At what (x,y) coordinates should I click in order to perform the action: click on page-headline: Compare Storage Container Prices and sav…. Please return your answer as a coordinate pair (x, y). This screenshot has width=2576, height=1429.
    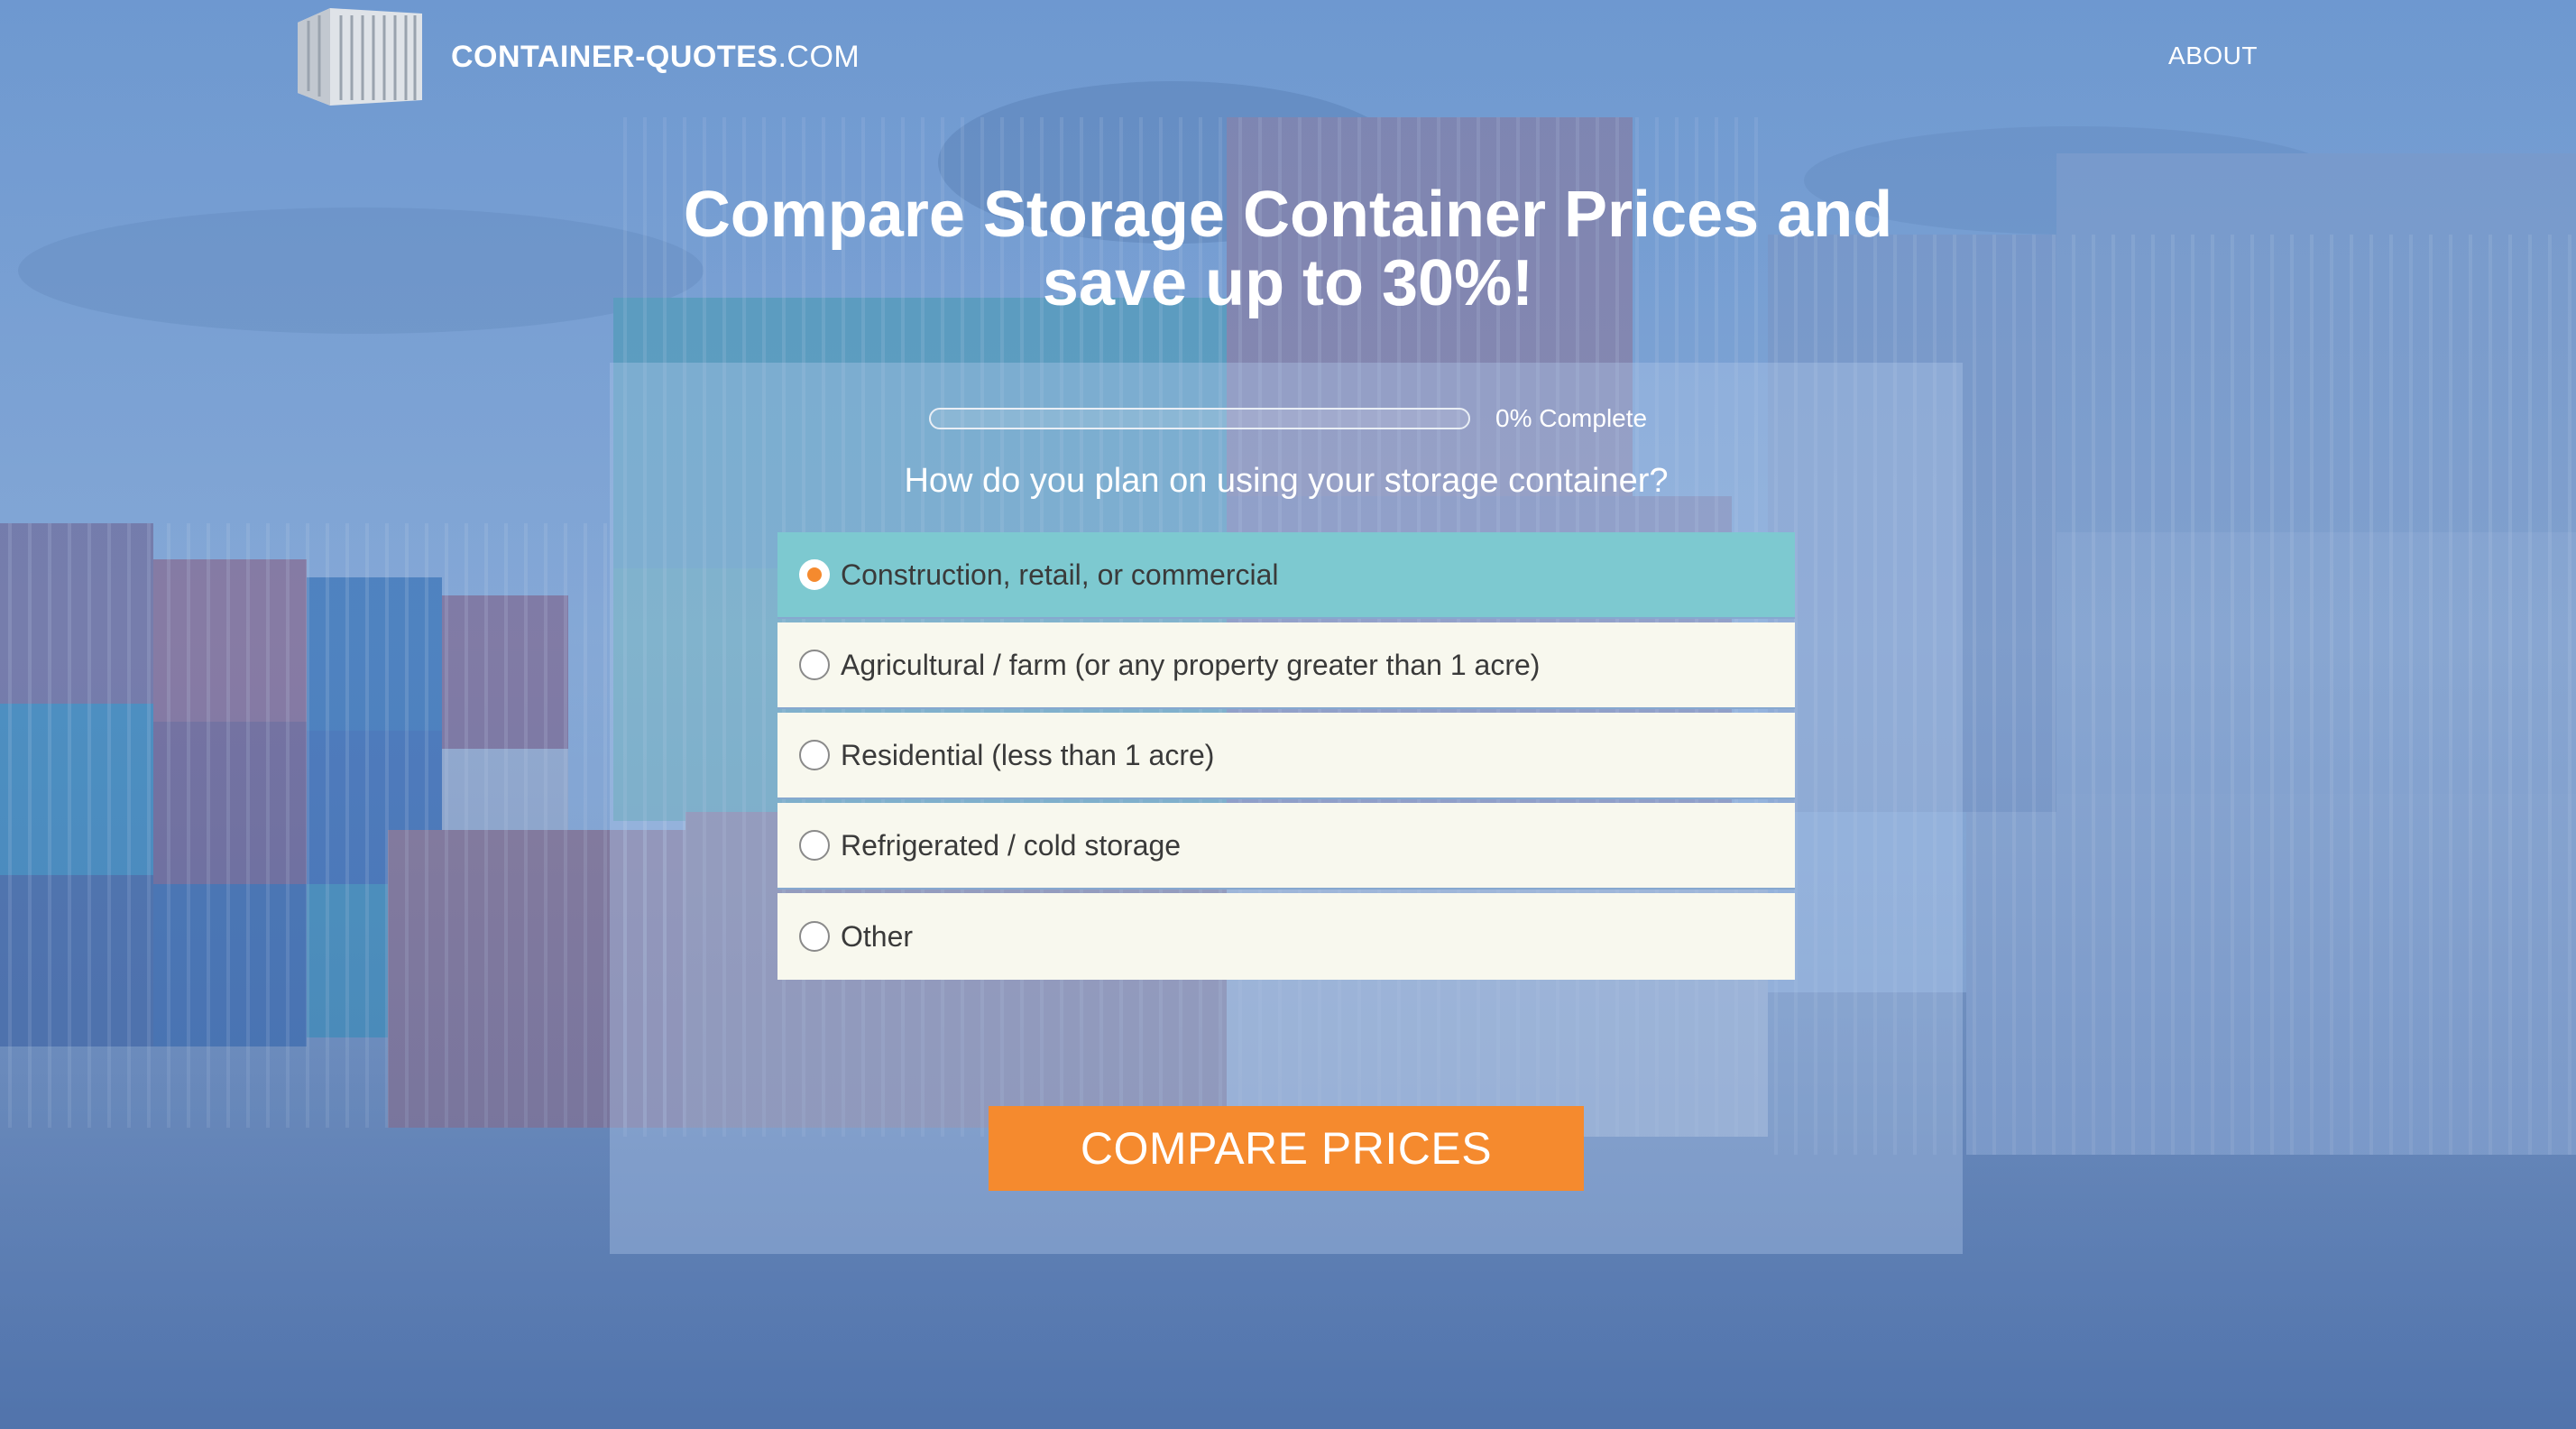
    Looking at the image, I should click on (1288, 249).